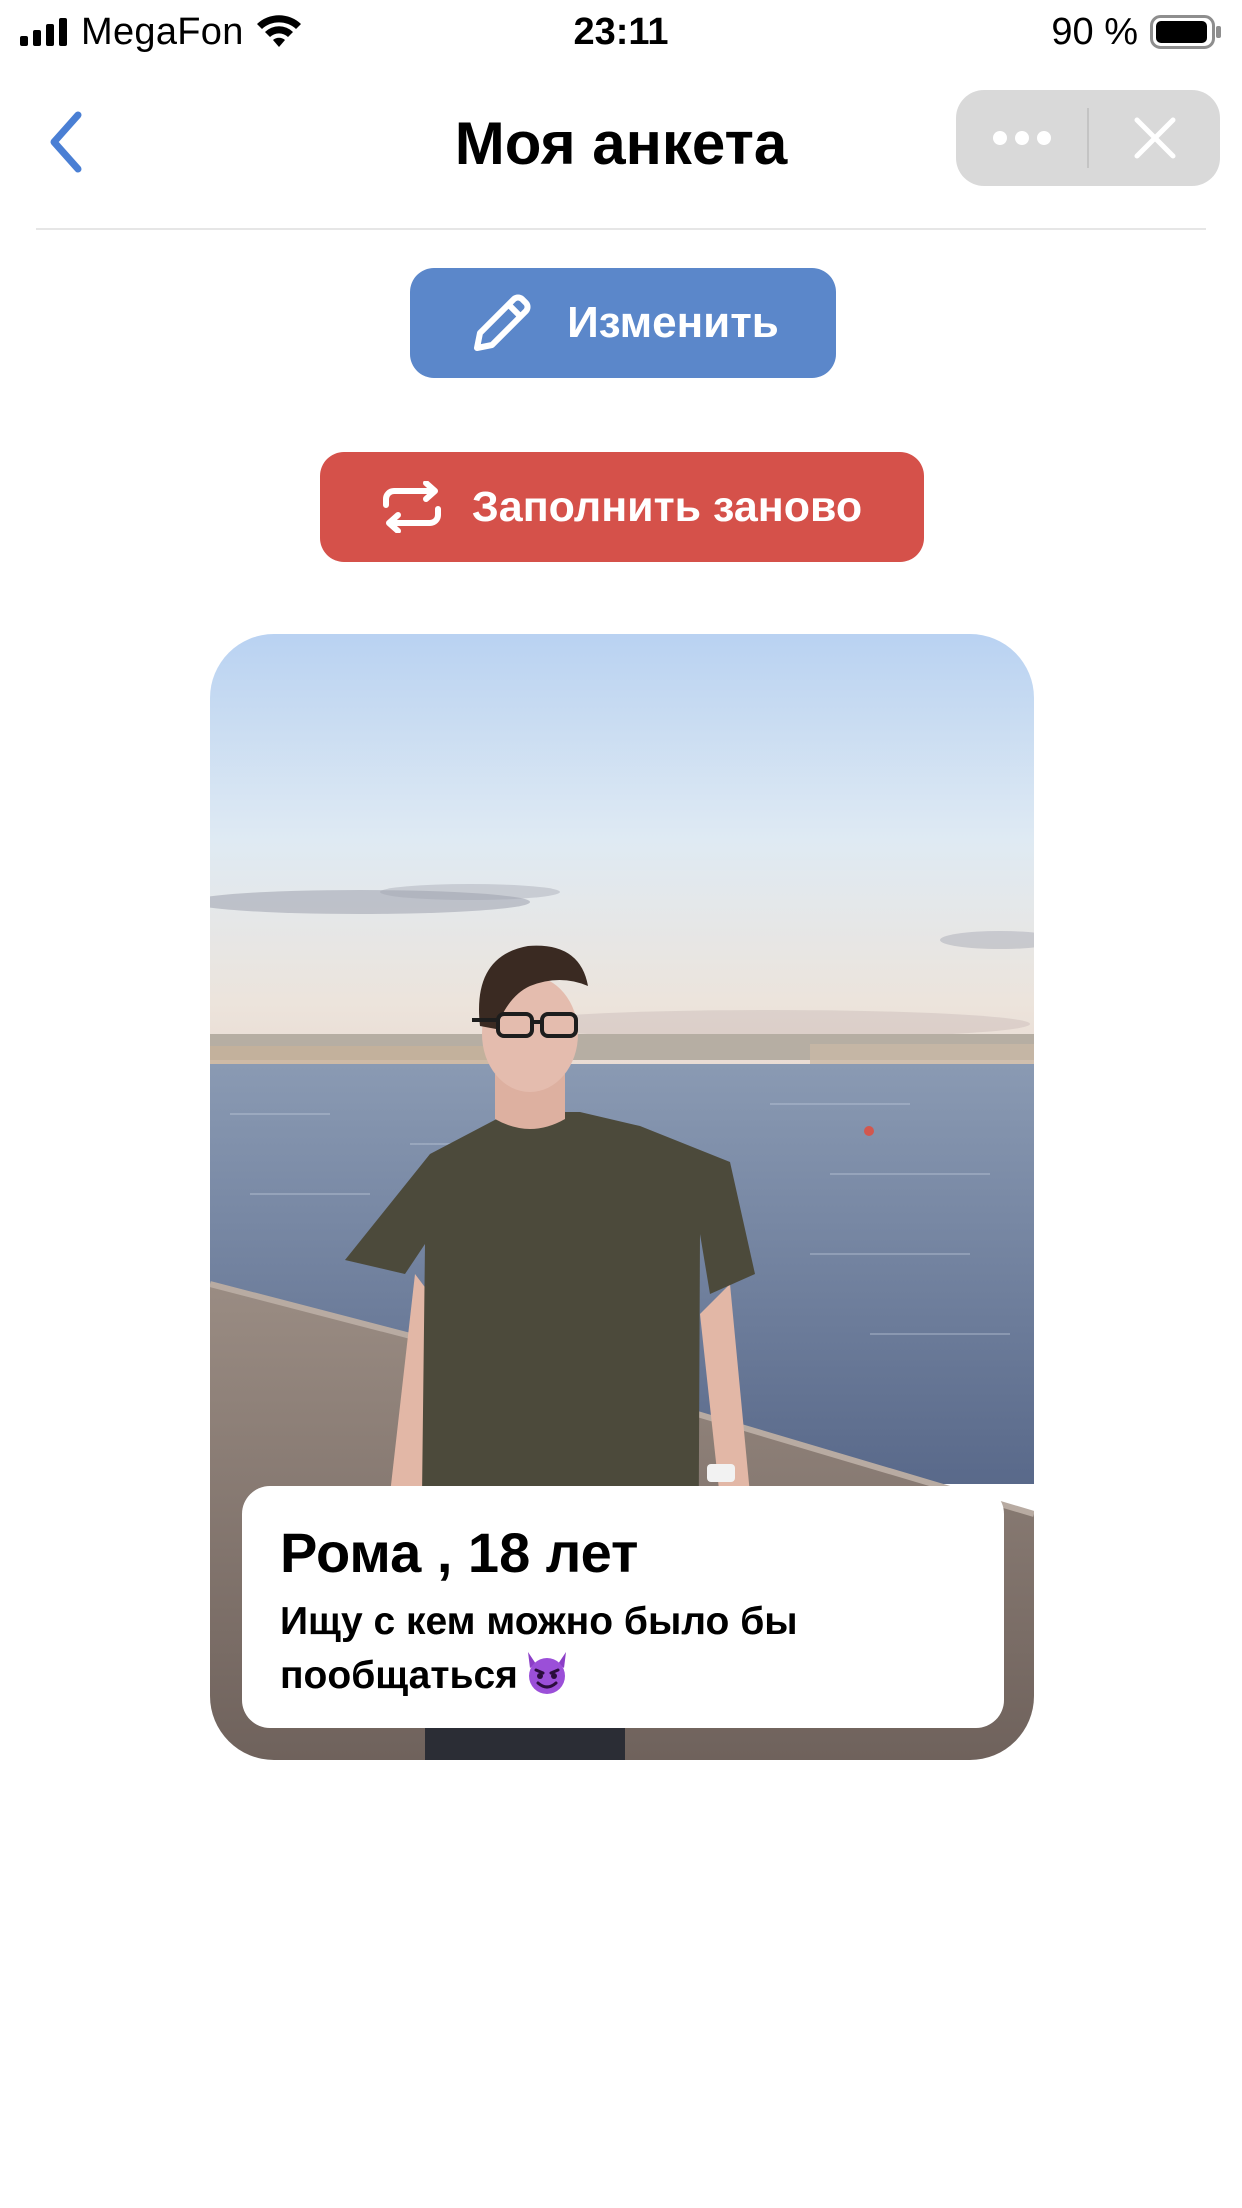  Describe the element at coordinates (411, 507) in the screenshot. I see `repeat-icon` at that location.